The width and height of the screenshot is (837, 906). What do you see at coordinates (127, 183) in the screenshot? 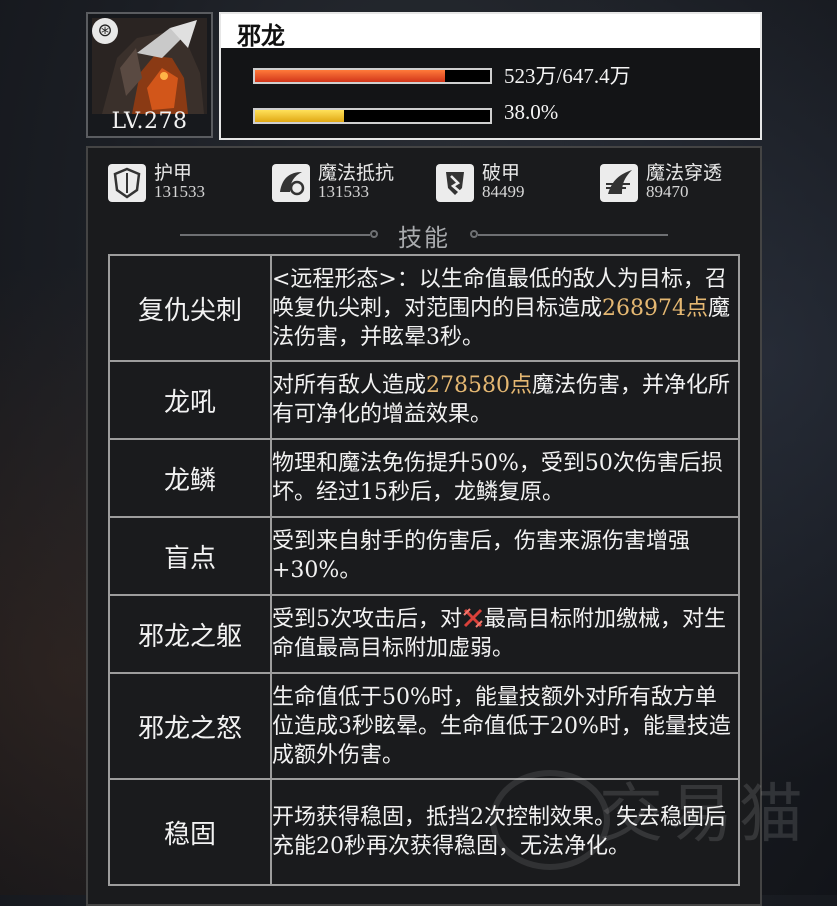
I see `armor-shield-icon` at bounding box center [127, 183].